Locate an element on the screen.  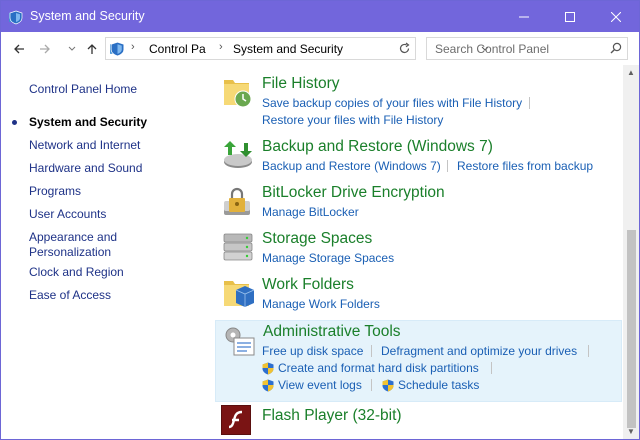
vertical-scrollbar: ▲ ▼ is located at coordinates (631, 252).